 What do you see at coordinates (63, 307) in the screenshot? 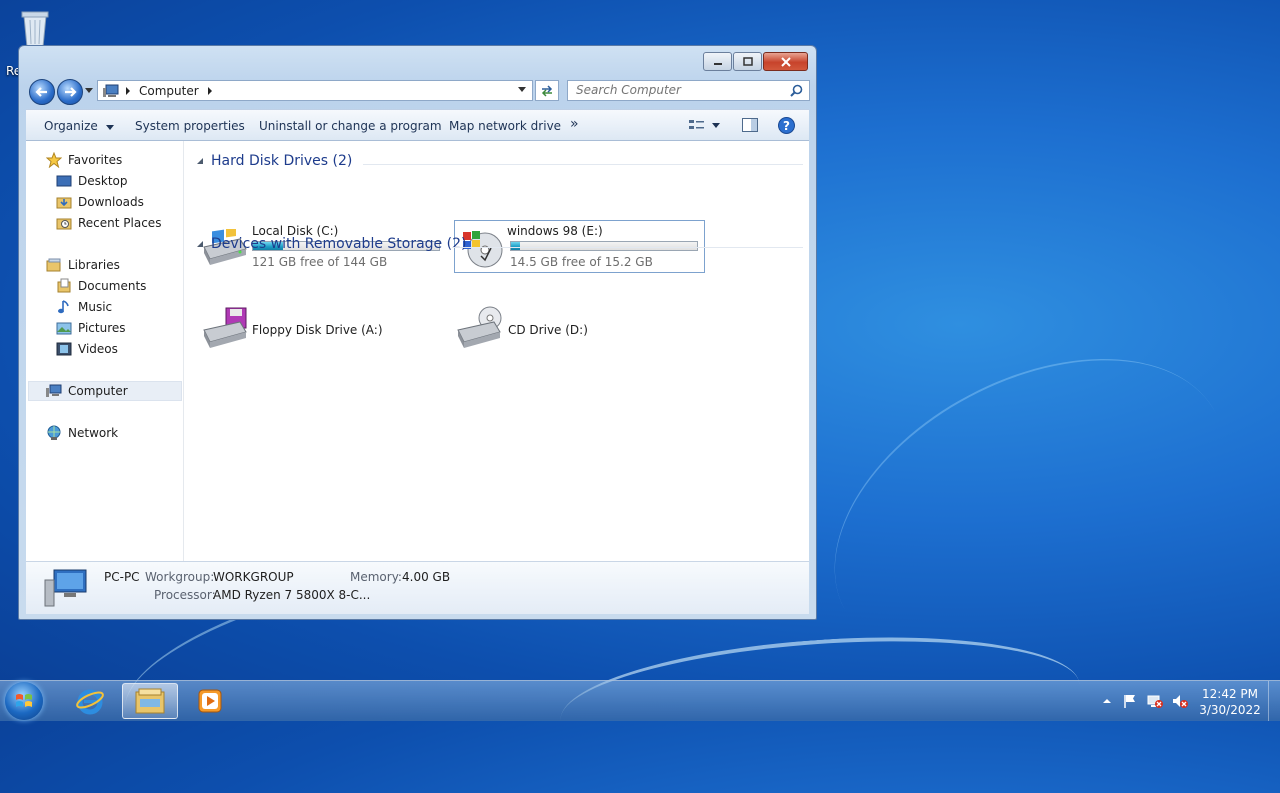
I see `music-note-icon` at bounding box center [63, 307].